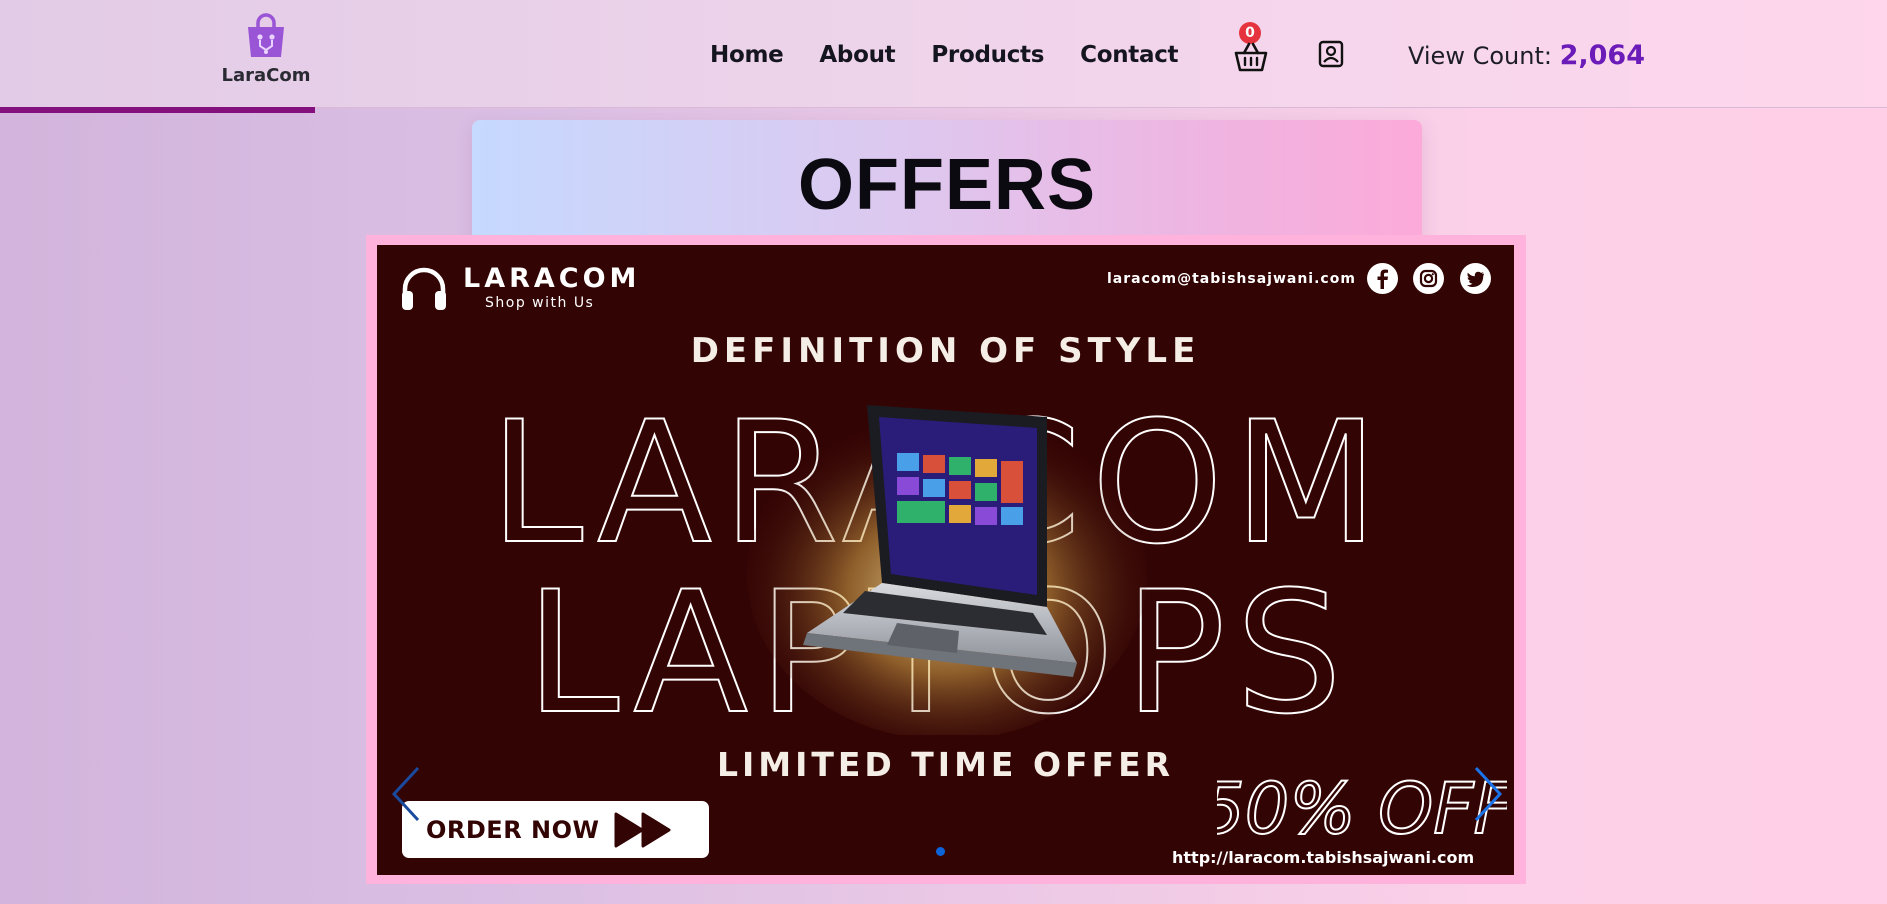 The height and width of the screenshot is (904, 1887). What do you see at coordinates (857, 57) in the screenshot?
I see `nav-about-link: About` at bounding box center [857, 57].